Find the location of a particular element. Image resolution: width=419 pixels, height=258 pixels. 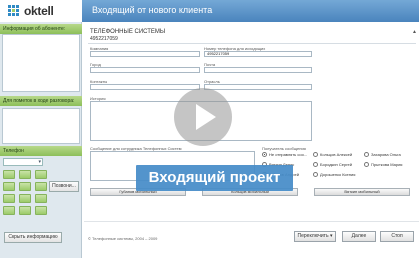

play-icon is located at coordinates (203, 117).